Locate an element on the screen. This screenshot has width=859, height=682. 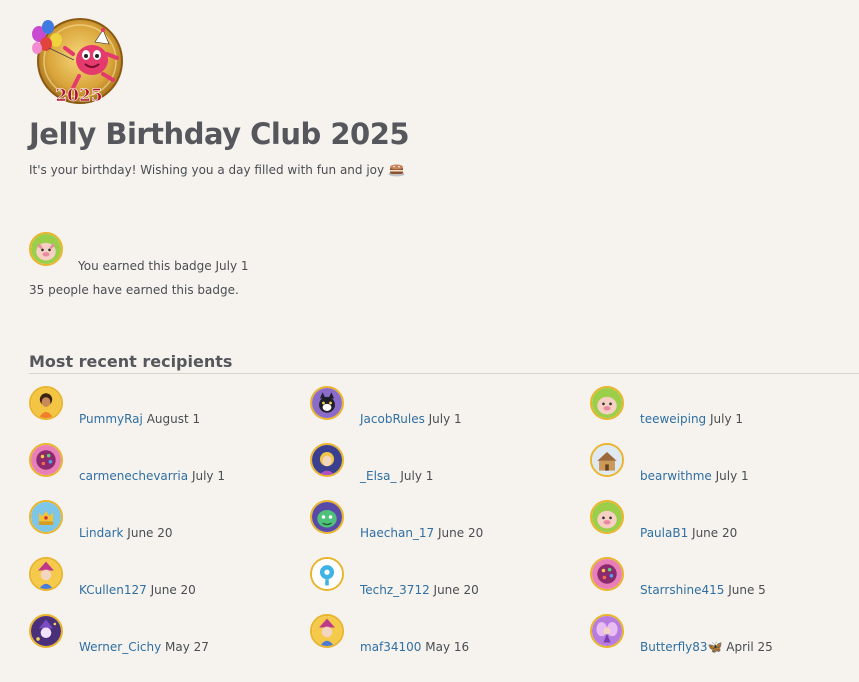
recipient-username-link: PummyRaj is located at coordinates (111, 419).